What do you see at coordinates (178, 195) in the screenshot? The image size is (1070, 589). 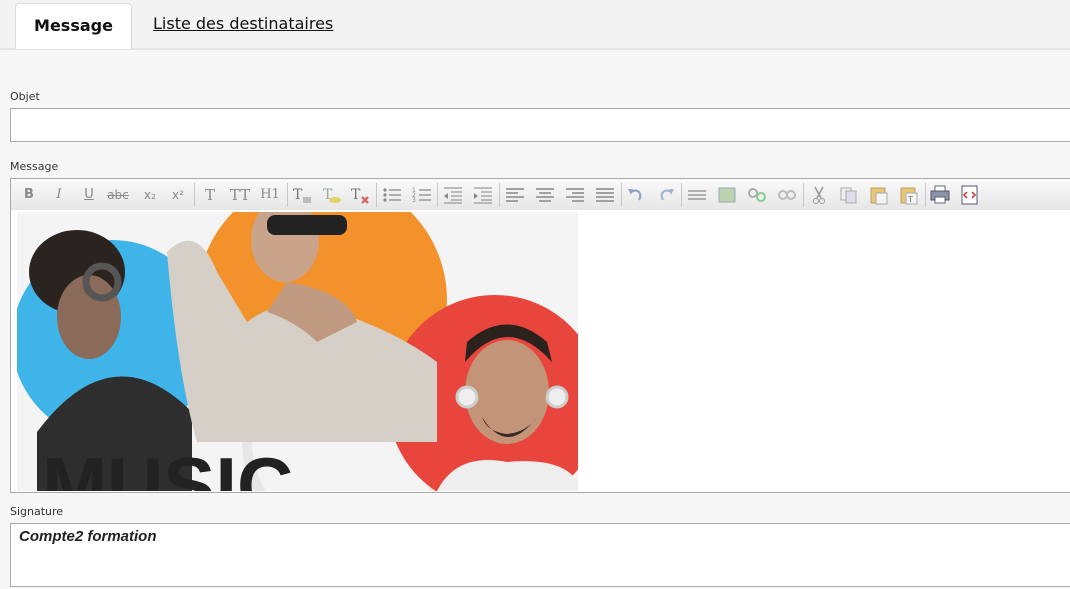 I see `superscript-button: x²` at bounding box center [178, 195].